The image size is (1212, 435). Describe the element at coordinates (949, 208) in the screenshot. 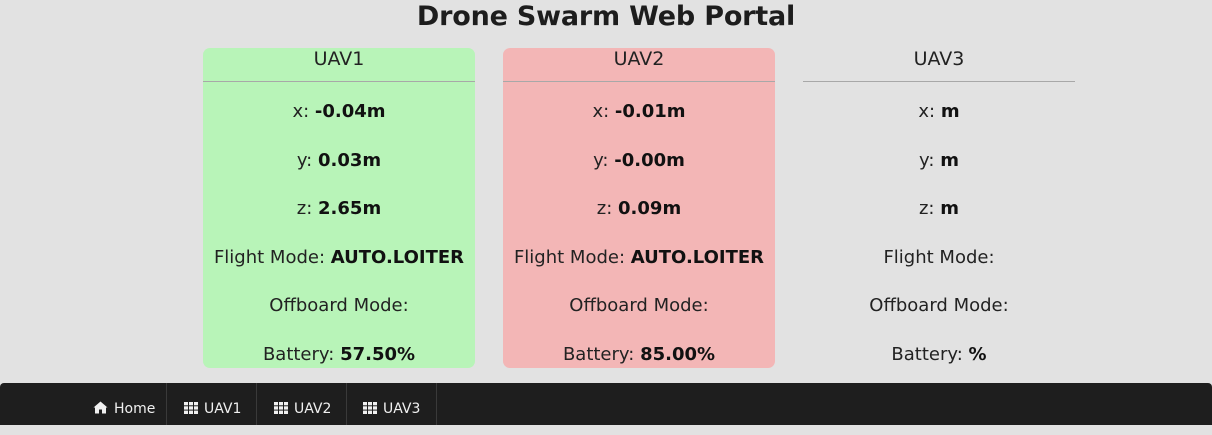

I see `z-value: m` at that location.